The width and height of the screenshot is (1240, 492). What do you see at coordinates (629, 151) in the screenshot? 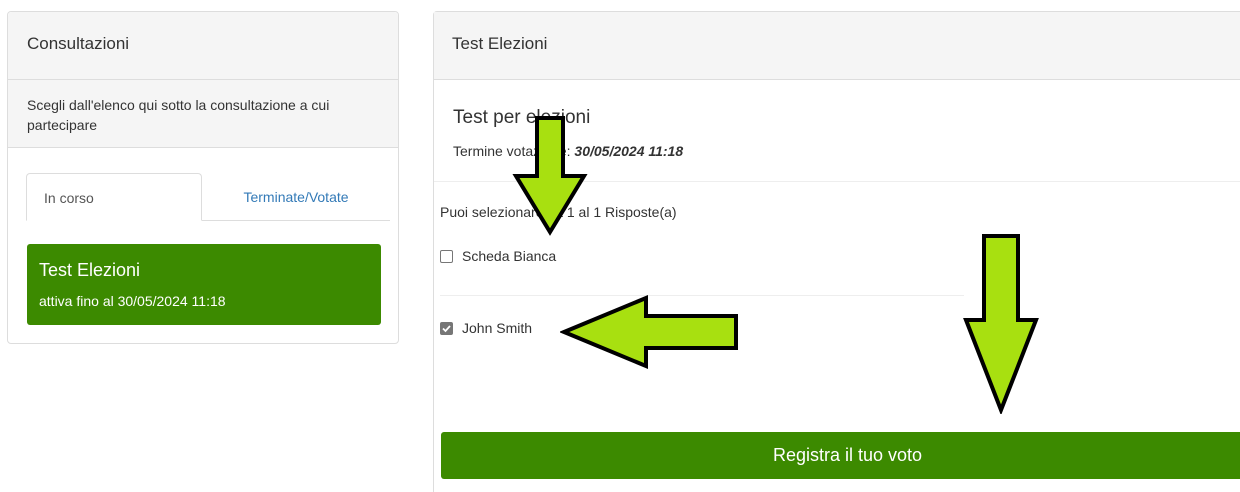
I see `deadline-value: 30/05/2024 11:18` at bounding box center [629, 151].